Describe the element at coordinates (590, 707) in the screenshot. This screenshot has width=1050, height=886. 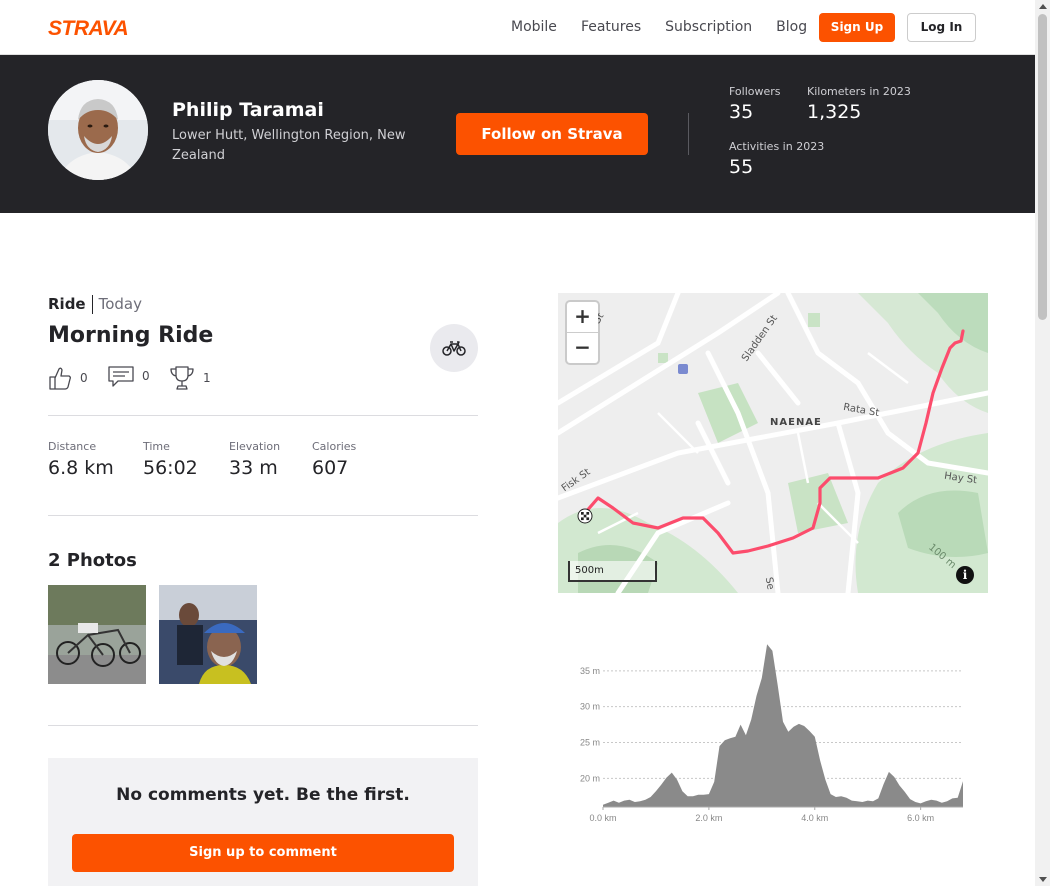
I see `y-tick-label: 30 m` at that location.